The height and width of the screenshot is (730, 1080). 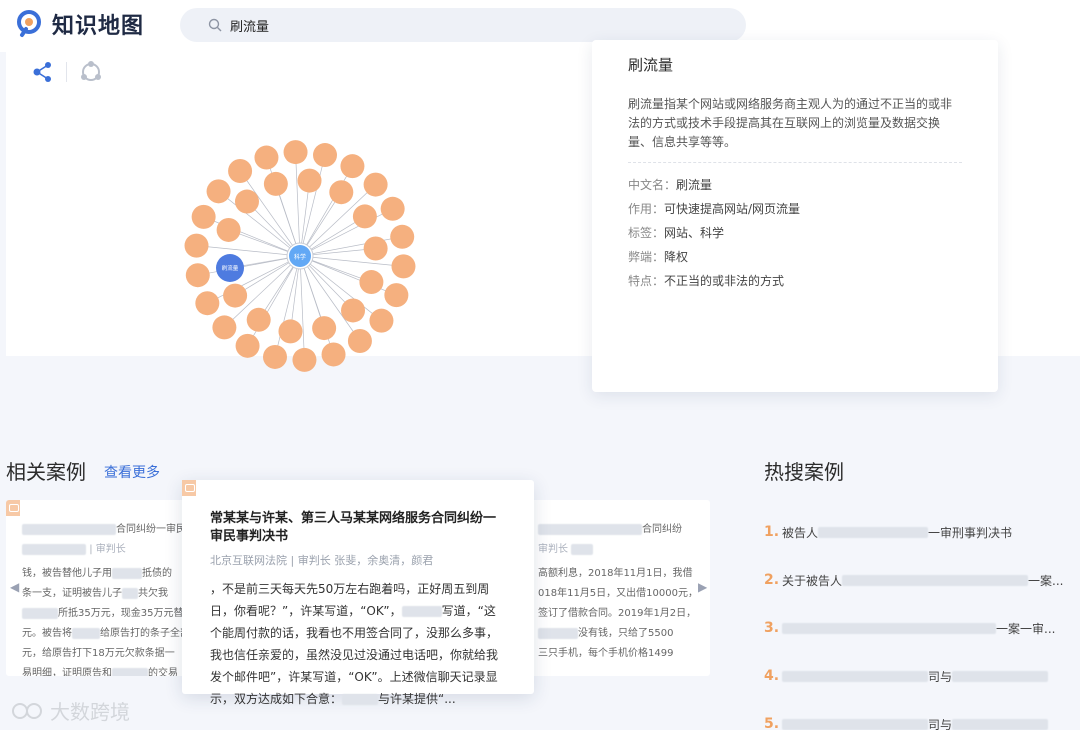 What do you see at coordinates (651, 65) in the screenshot?
I see `concept-title: 刷流量` at bounding box center [651, 65].